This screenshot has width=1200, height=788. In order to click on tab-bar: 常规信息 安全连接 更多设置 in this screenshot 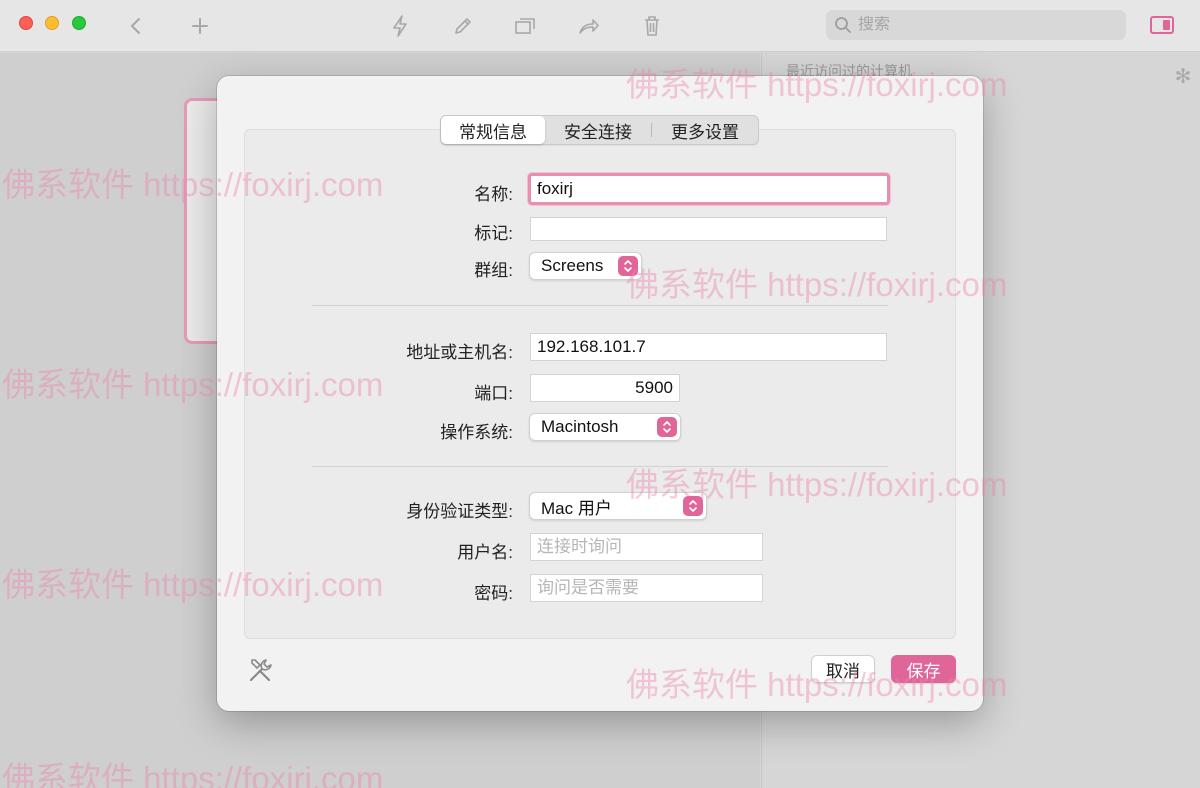, I will do `click(599, 130)`.